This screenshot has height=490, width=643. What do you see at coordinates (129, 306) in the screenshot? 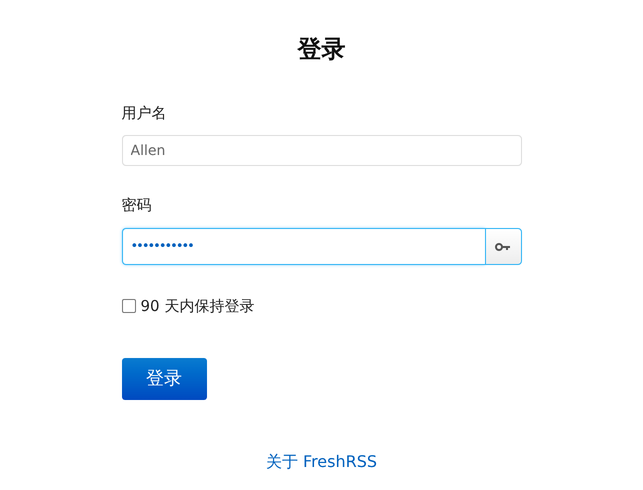
I see `checkbox` at bounding box center [129, 306].